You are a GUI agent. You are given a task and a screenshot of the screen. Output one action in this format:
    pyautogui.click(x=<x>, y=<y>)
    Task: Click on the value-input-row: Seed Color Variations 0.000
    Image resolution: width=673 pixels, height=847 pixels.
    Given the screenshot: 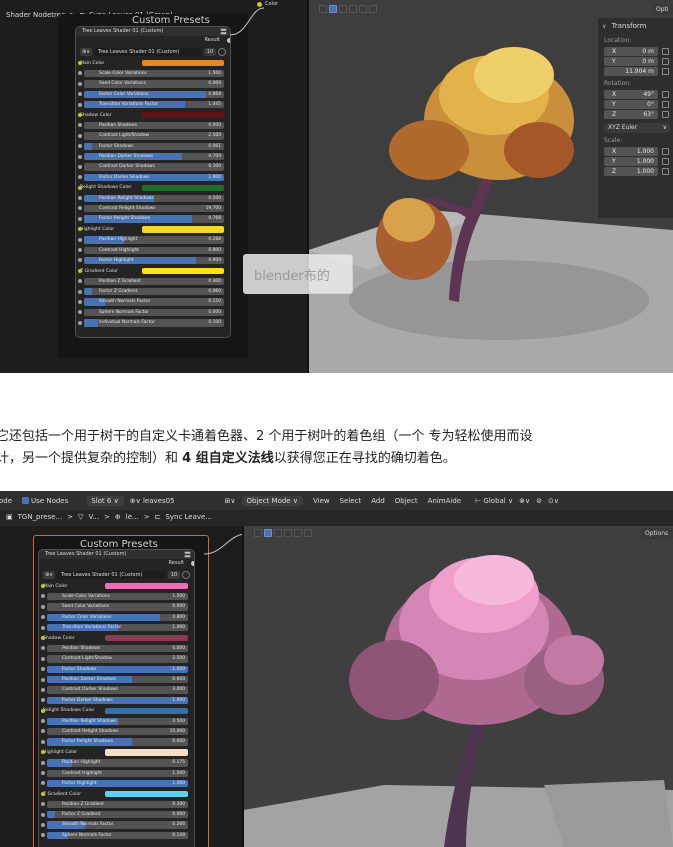 What is the action you would take?
    pyautogui.click(x=153, y=84)
    